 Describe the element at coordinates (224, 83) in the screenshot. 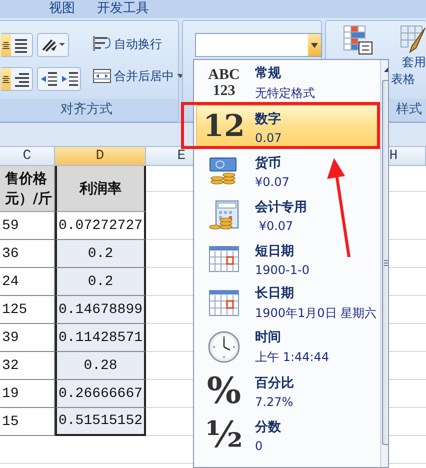

I see `format-glyph-icon: ABC 123` at that location.